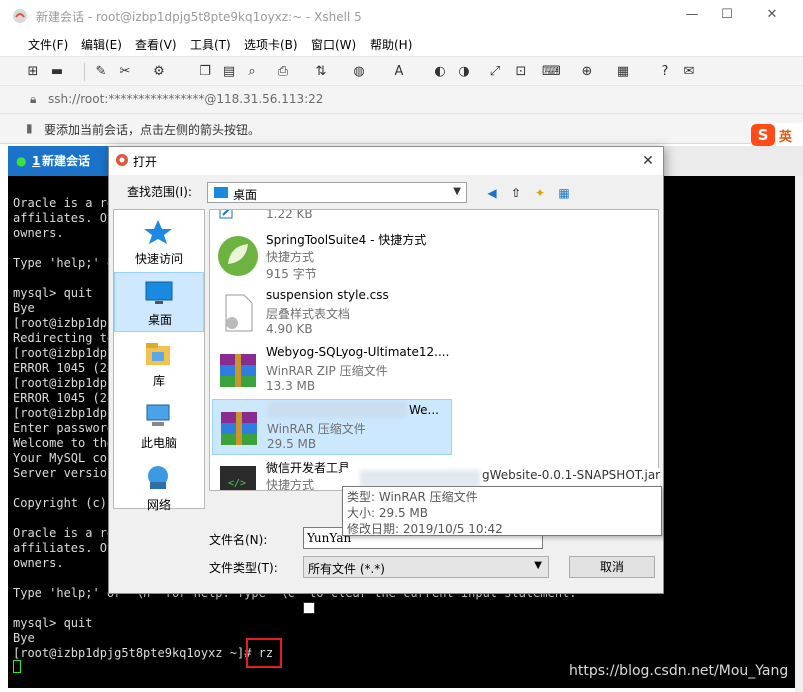  What do you see at coordinates (551, 72) in the screenshot?
I see `keyboard-icon: ⌨` at bounding box center [551, 72].